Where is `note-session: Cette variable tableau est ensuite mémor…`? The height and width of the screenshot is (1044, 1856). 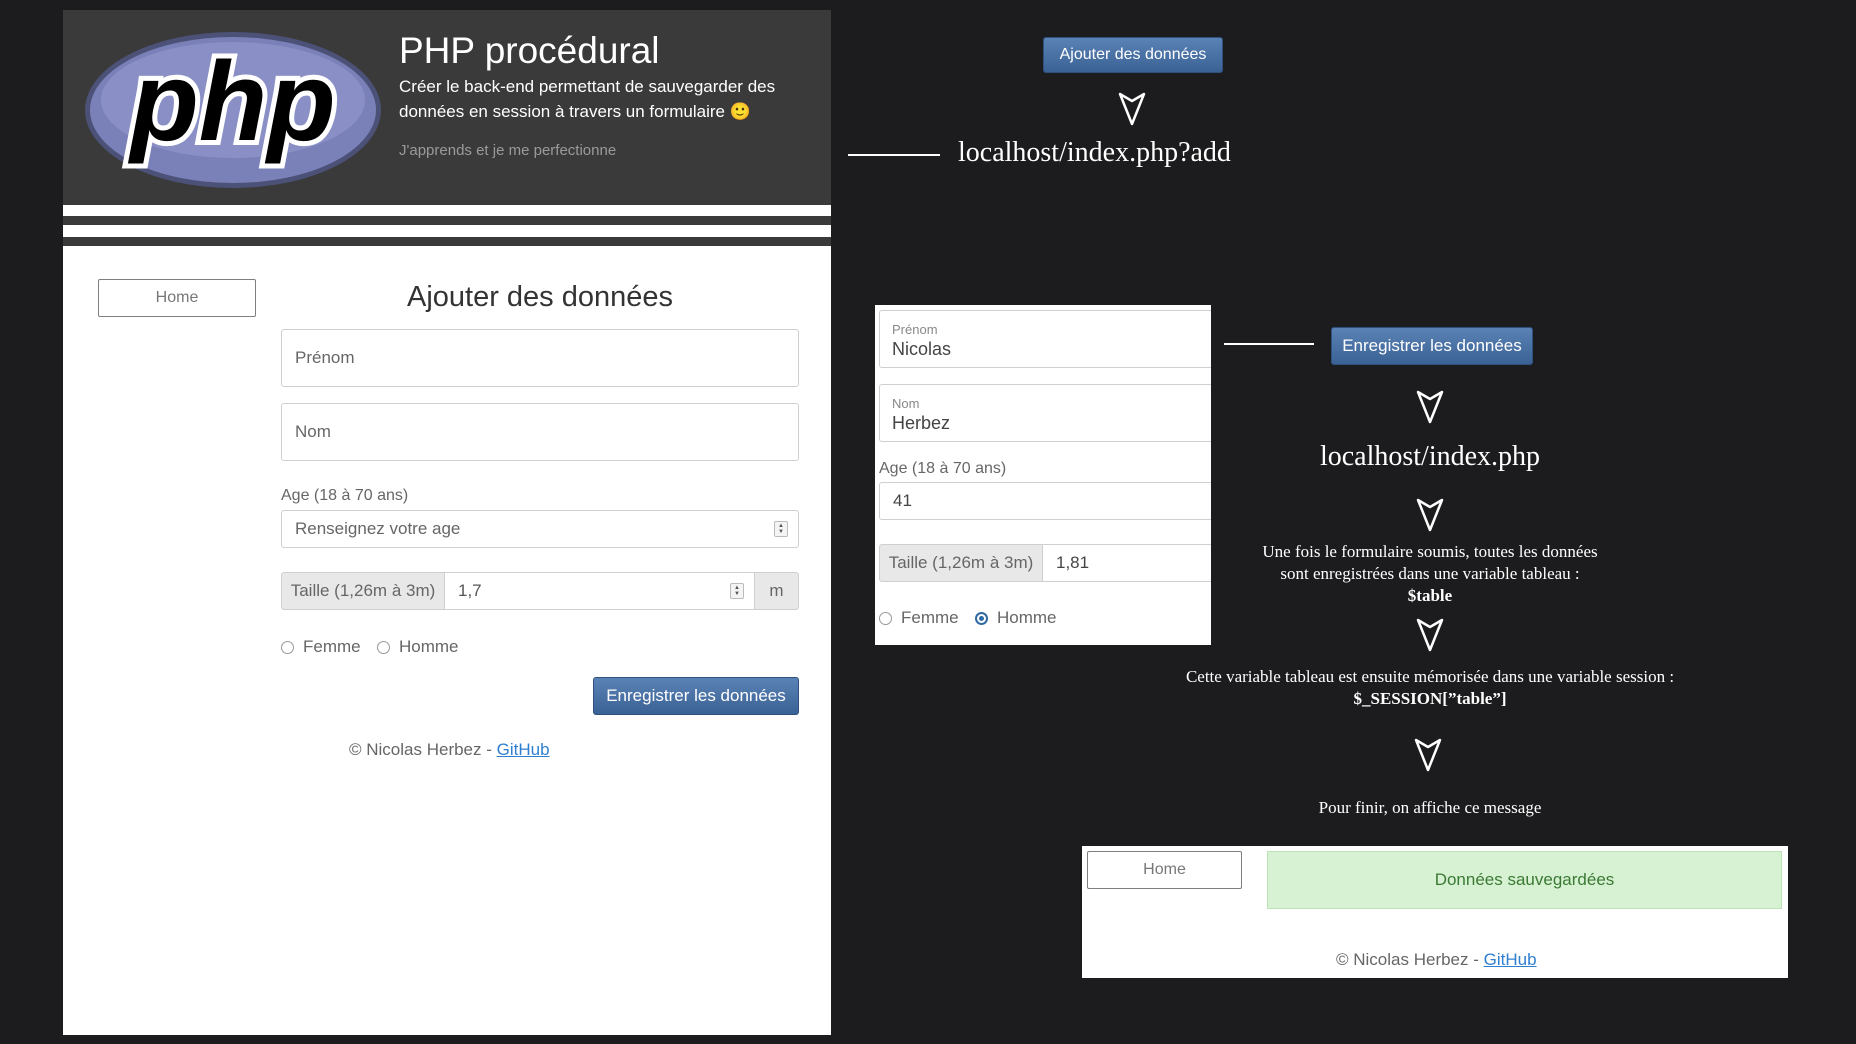 note-session: Cette variable tableau est ensuite mémor… is located at coordinates (1430, 688).